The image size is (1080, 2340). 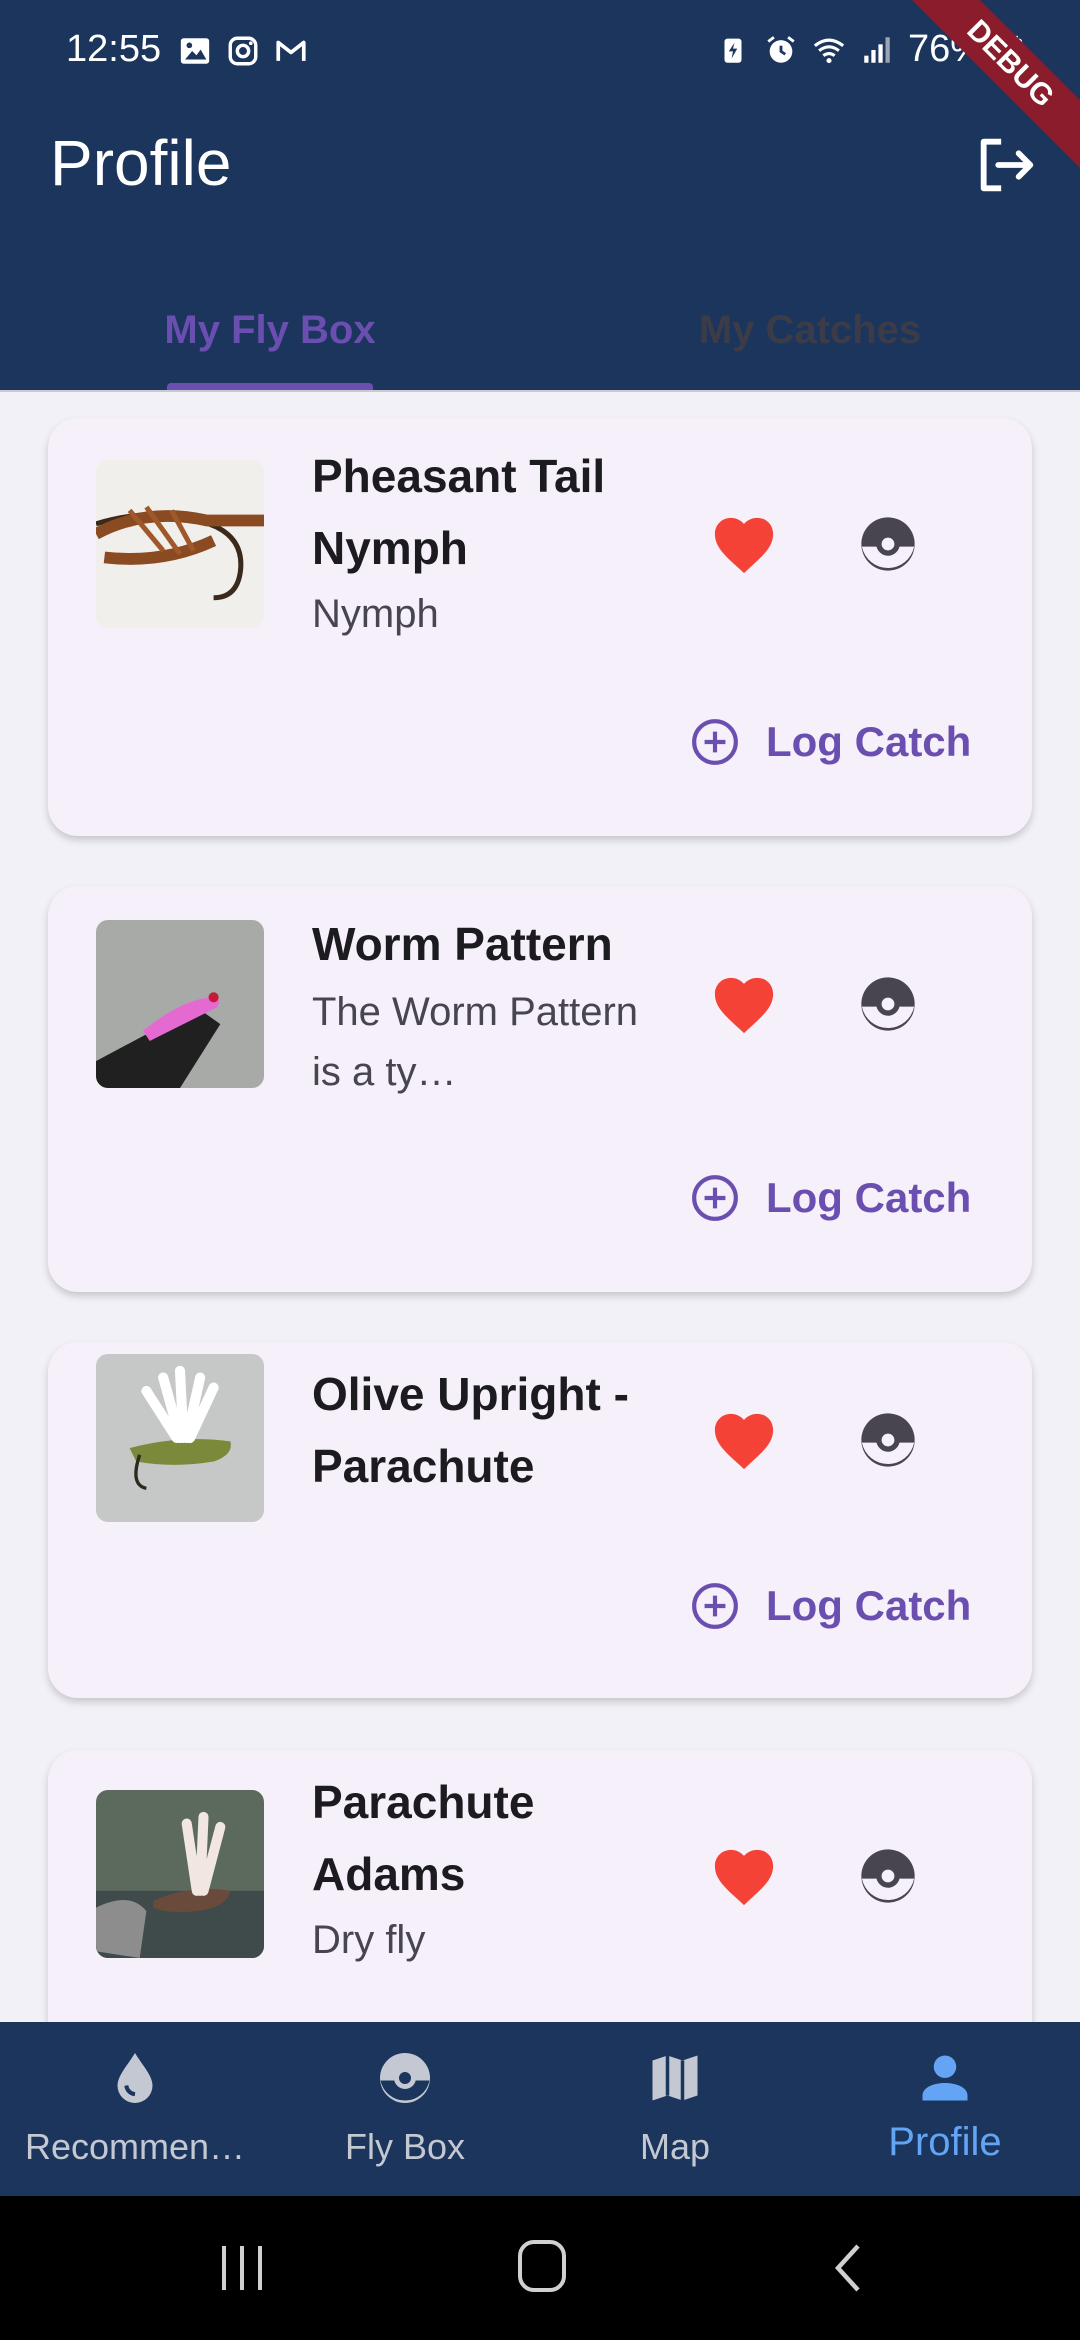 What do you see at coordinates (675, 2109) in the screenshot?
I see `nav-item-map: Map` at bounding box center [675, 2109].